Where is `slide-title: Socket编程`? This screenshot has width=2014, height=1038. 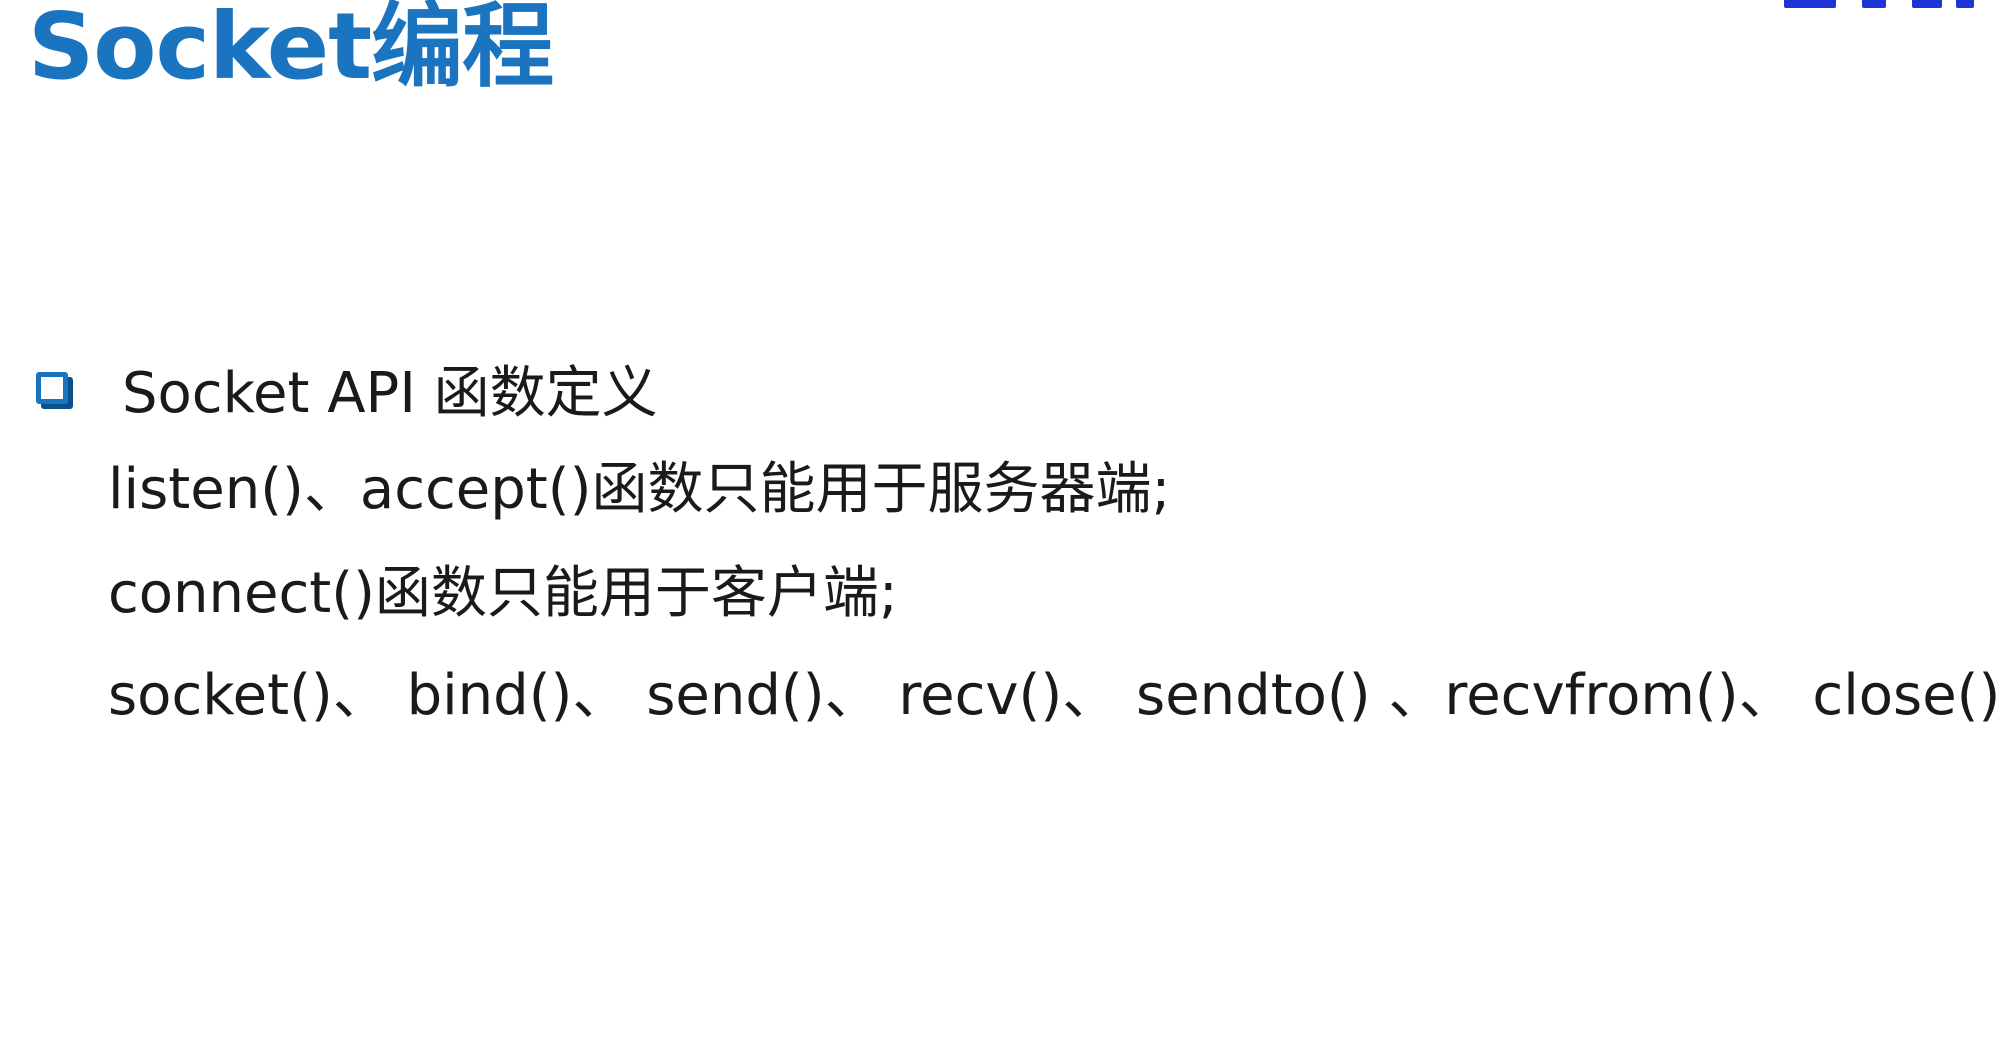
slide-title: Socket编程 is located at coordinates (291, 50).